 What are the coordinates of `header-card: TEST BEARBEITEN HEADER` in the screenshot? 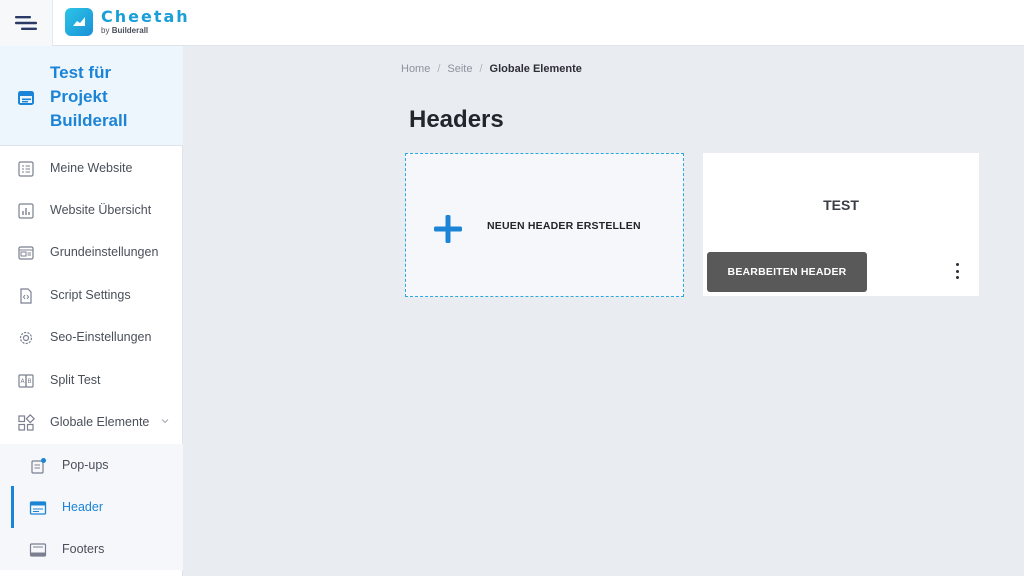 It's located at (841, 224).